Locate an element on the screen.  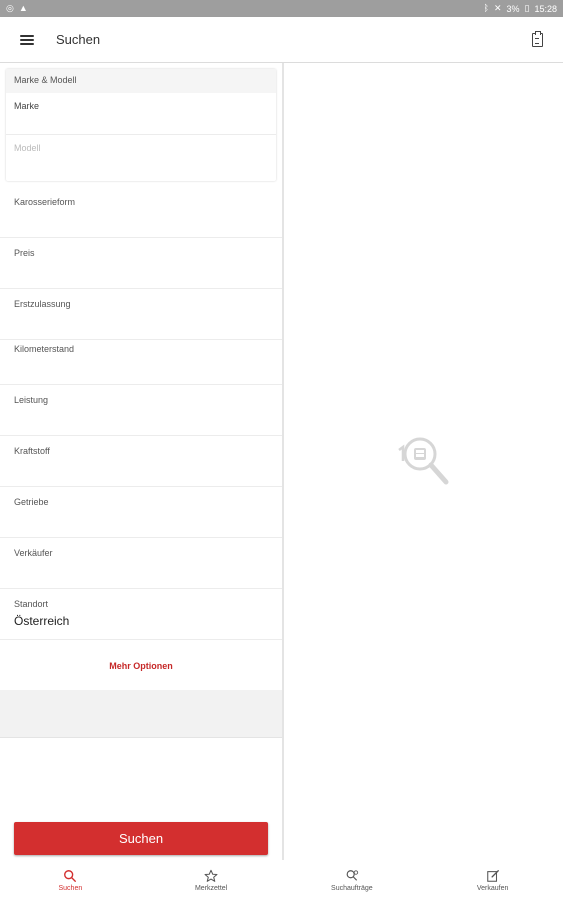
nav-label: Suchen is located at coordinates (70, 888).